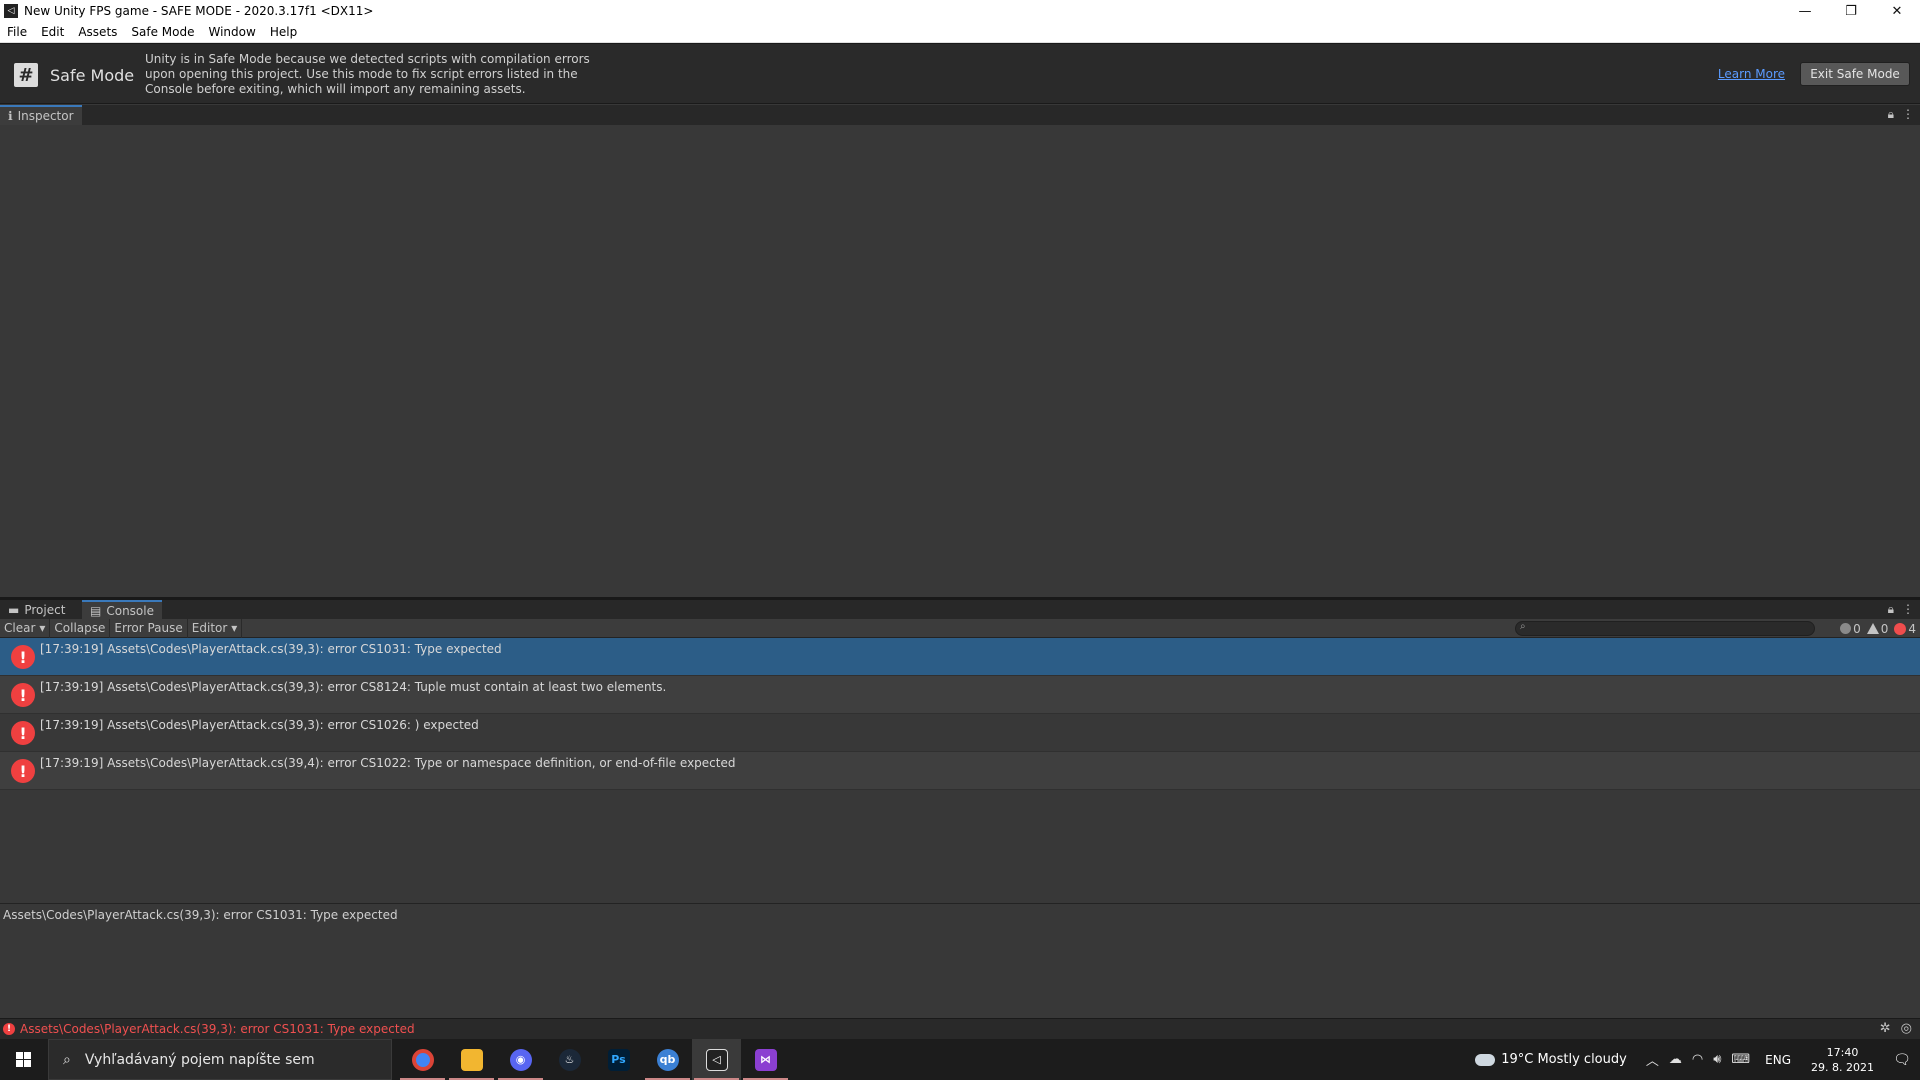  I want to click on inspector-tab-bar: ℹ Inspector 🔒︎ ⋮, so click(960, 115).